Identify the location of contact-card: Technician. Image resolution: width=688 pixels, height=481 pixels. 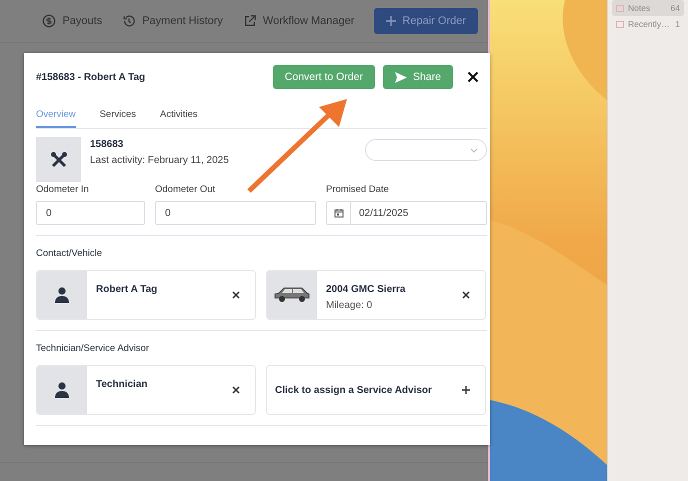
(146, 390).